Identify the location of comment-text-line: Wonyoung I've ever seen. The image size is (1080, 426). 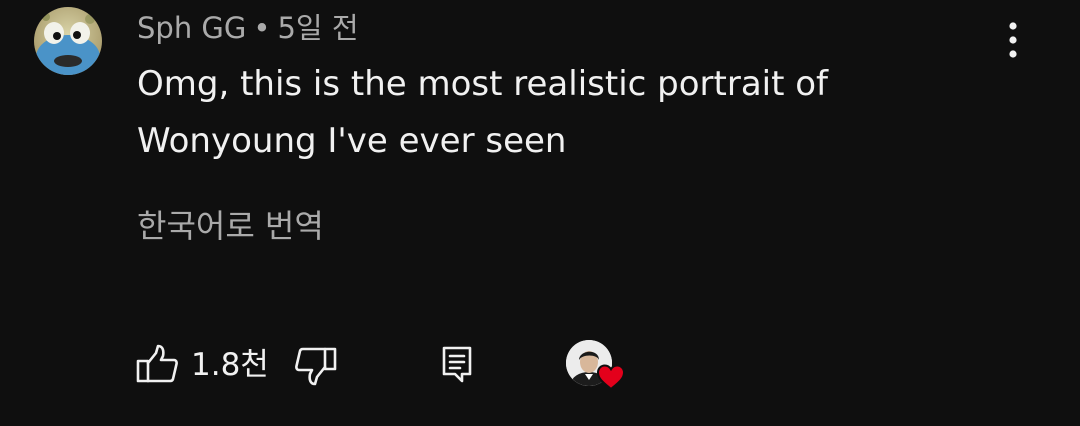
(352, 141).